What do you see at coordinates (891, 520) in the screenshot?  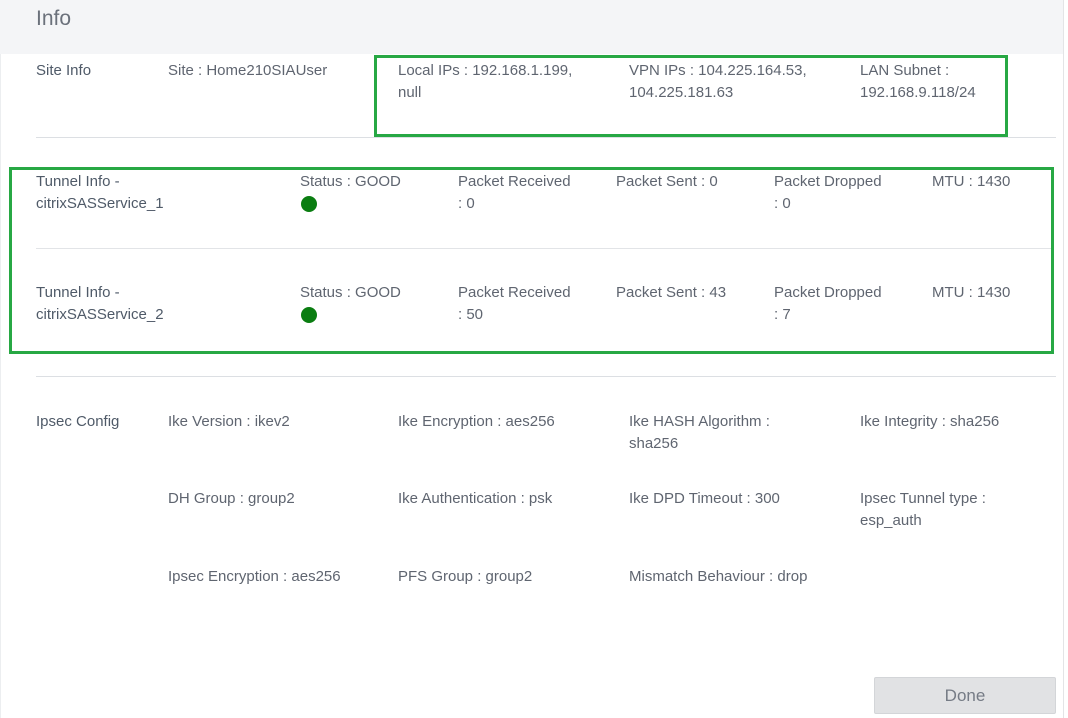 I see `ipsec-tunnel-type-value: esp_auth` at bounding box center [891, 520].